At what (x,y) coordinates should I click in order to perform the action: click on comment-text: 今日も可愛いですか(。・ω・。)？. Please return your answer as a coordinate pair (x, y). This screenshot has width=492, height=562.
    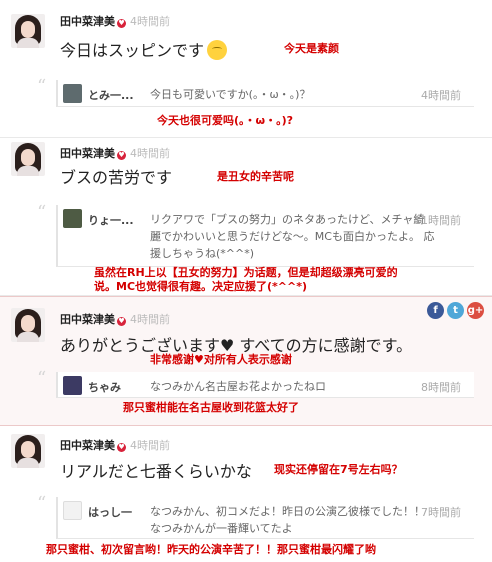
    Looking at the image, I should click on (230, 94).